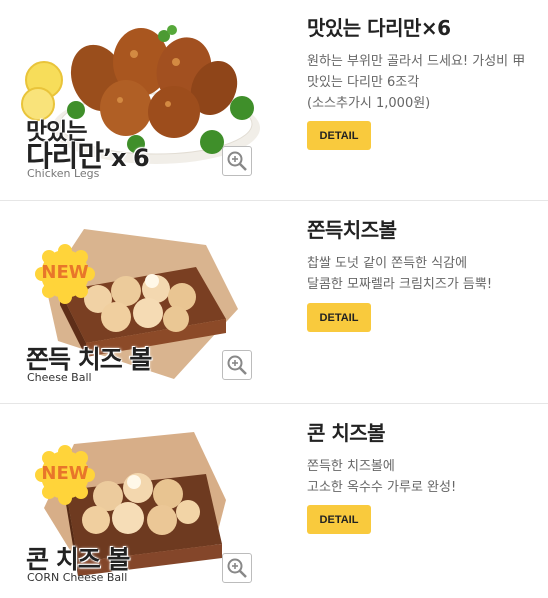 The height and width of the screenshot is (598, 548). Describe the element at coordinates (363, 82) in the screenshot. I see `desc-line: 맛있는 다리만 6조각` at that location.